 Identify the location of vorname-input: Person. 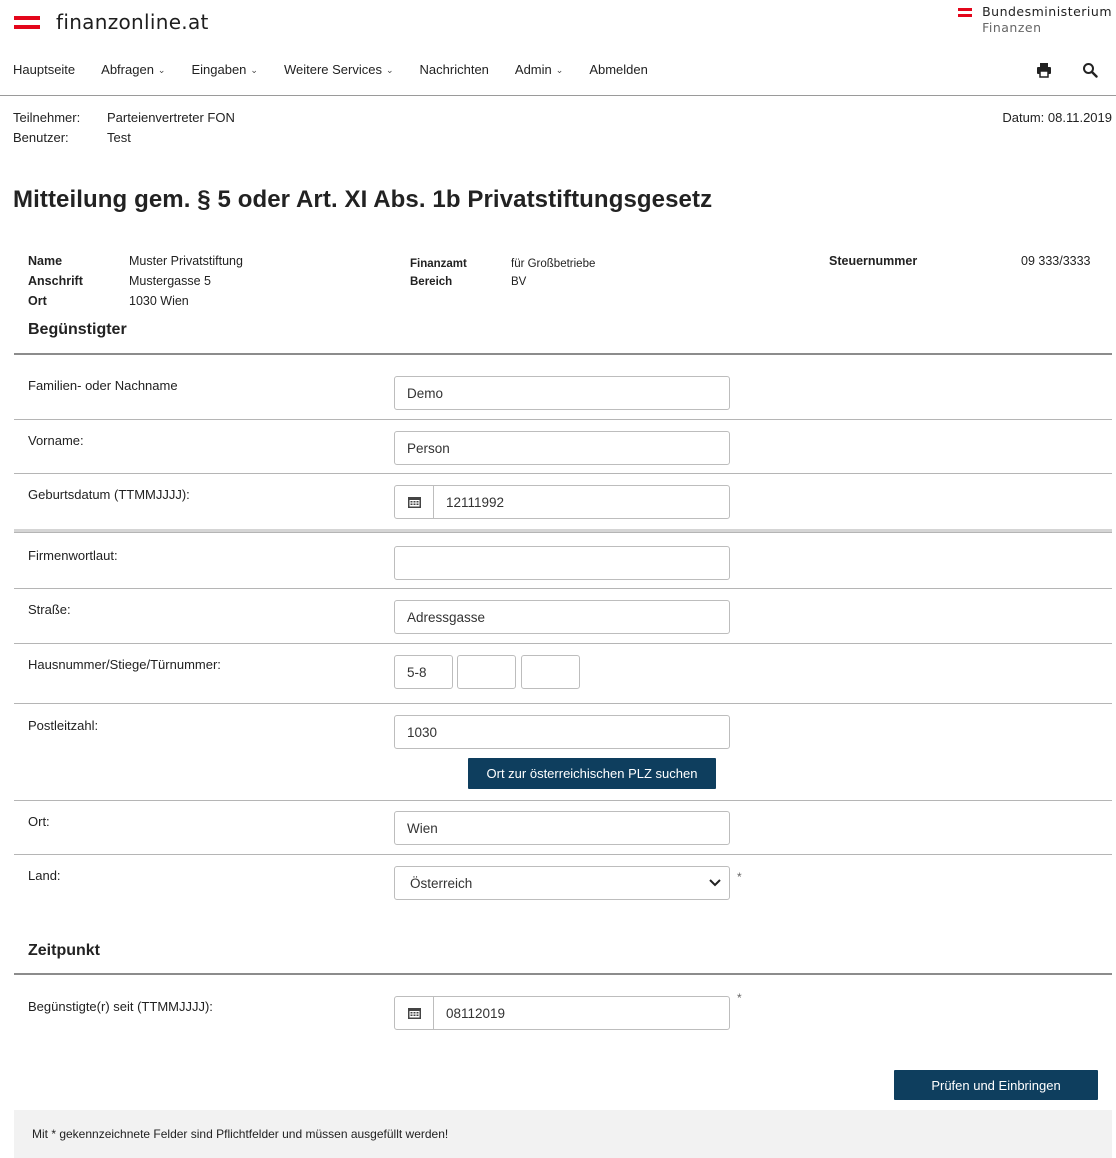
(562, 448).